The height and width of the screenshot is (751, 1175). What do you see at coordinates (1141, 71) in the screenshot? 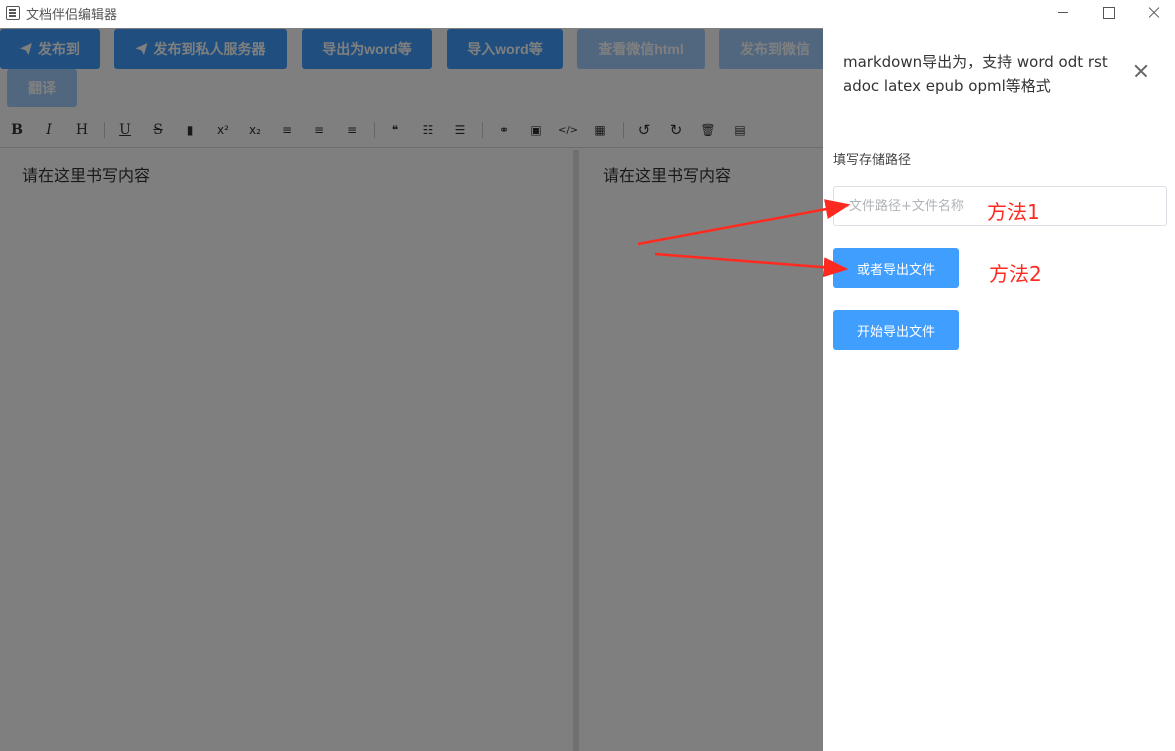
I see `drawer-close-icon` at bounding box center [1141, 71].